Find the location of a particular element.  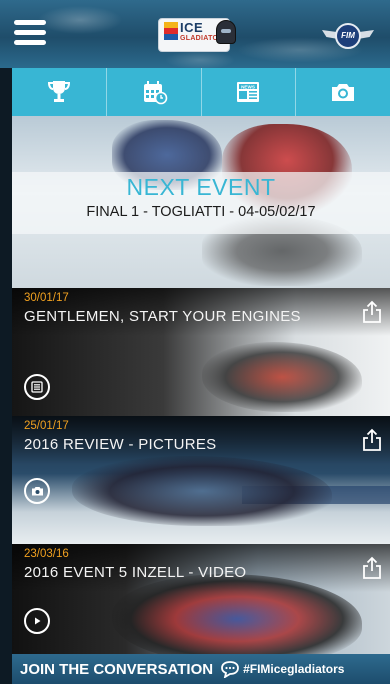

join-conversation-label: JOIN THE CONVERSATION is located at coordinates (117, 669).